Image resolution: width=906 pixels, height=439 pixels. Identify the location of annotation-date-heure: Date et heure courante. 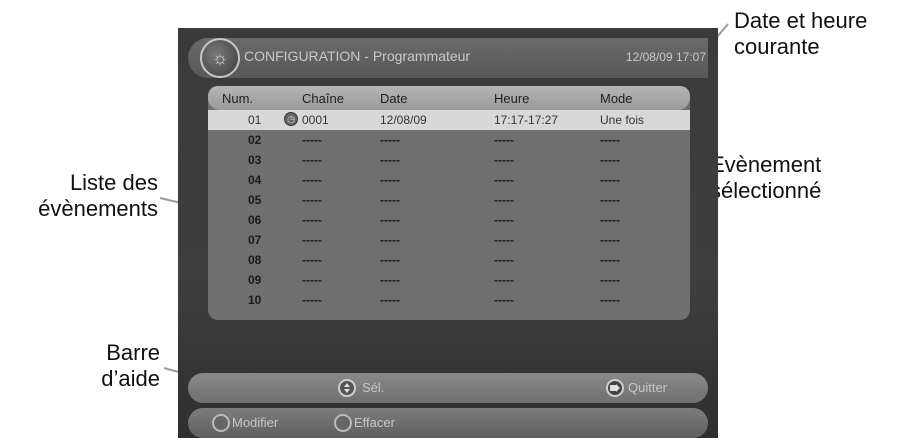
(800, 34).